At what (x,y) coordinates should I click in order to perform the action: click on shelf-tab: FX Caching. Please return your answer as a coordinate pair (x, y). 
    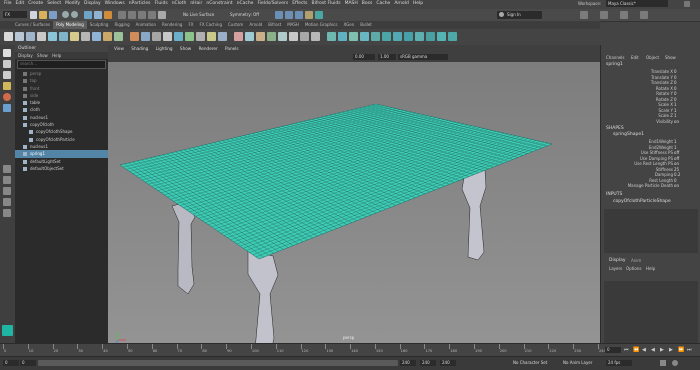
    Looking at the image, I should click on (211, 25).